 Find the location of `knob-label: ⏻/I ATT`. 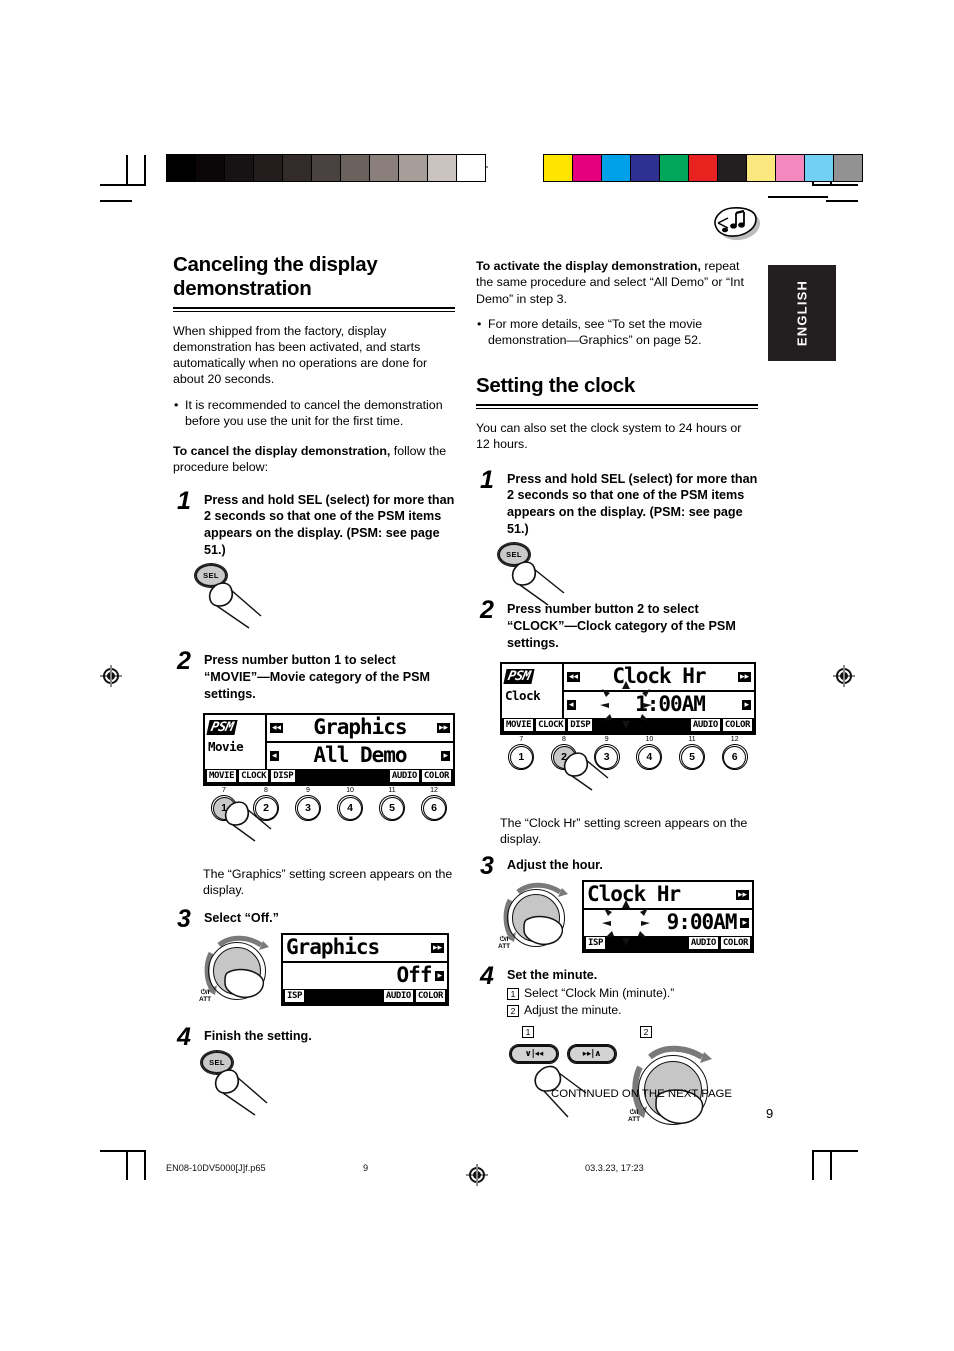

knob-label: ⏻/I ATT is located at coordinates (205, 995).